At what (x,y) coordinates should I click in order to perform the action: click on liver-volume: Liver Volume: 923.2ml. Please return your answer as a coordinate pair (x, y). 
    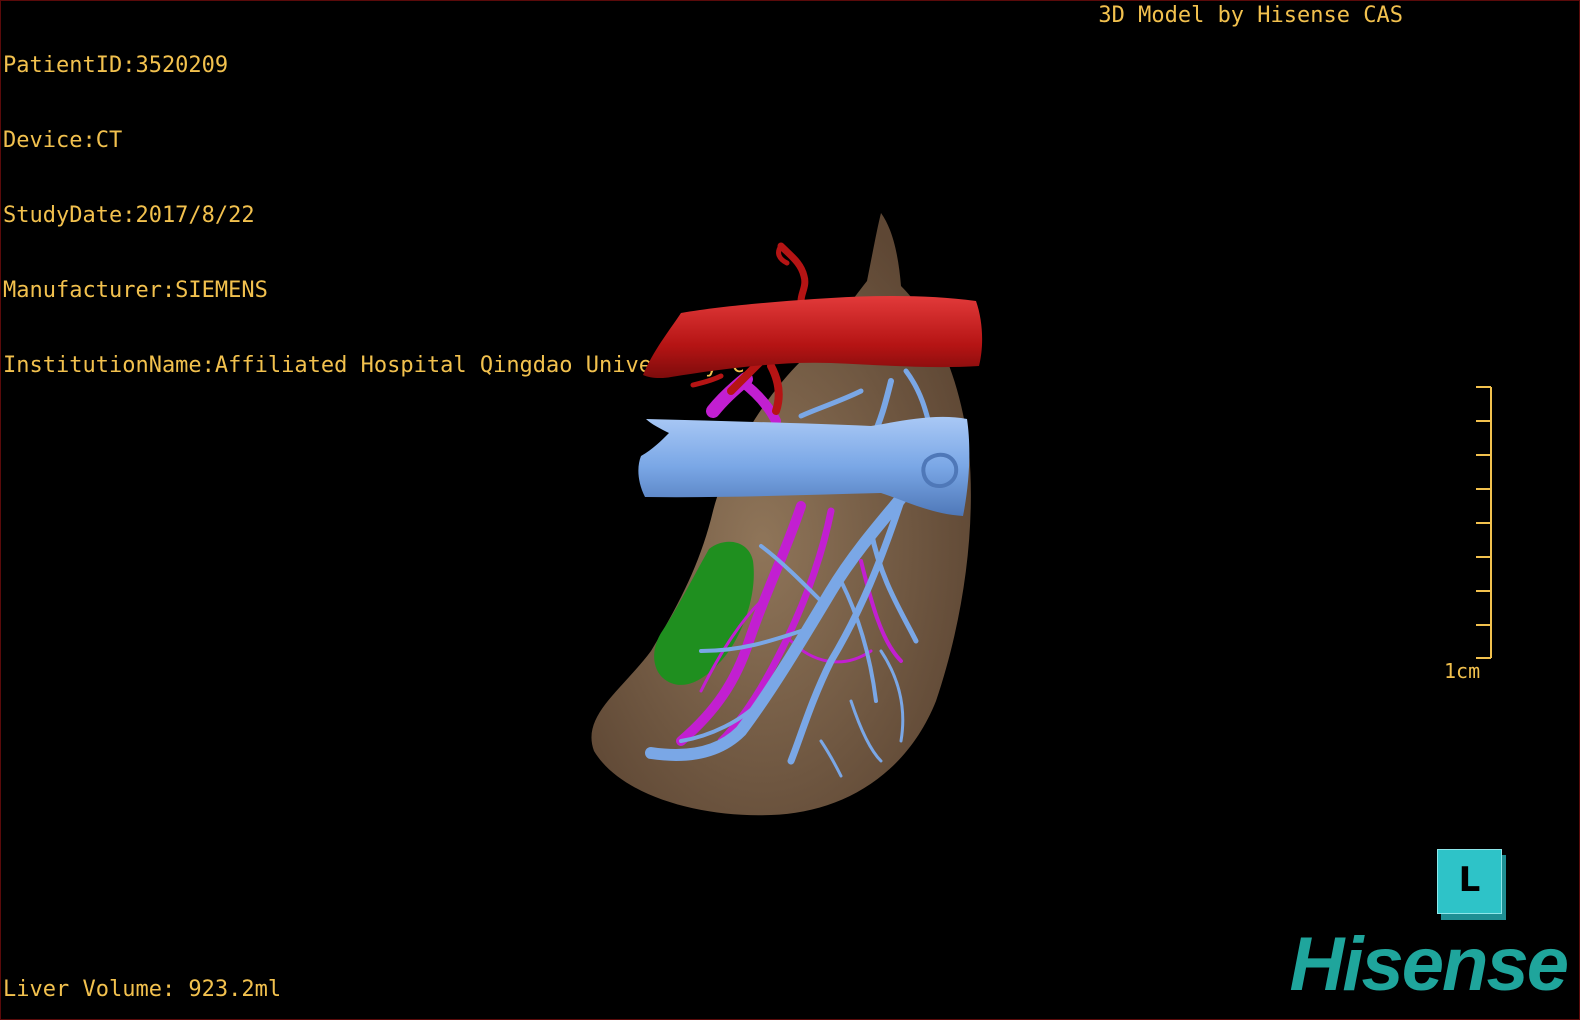
    Looking at the image, I should click on (142, 989).